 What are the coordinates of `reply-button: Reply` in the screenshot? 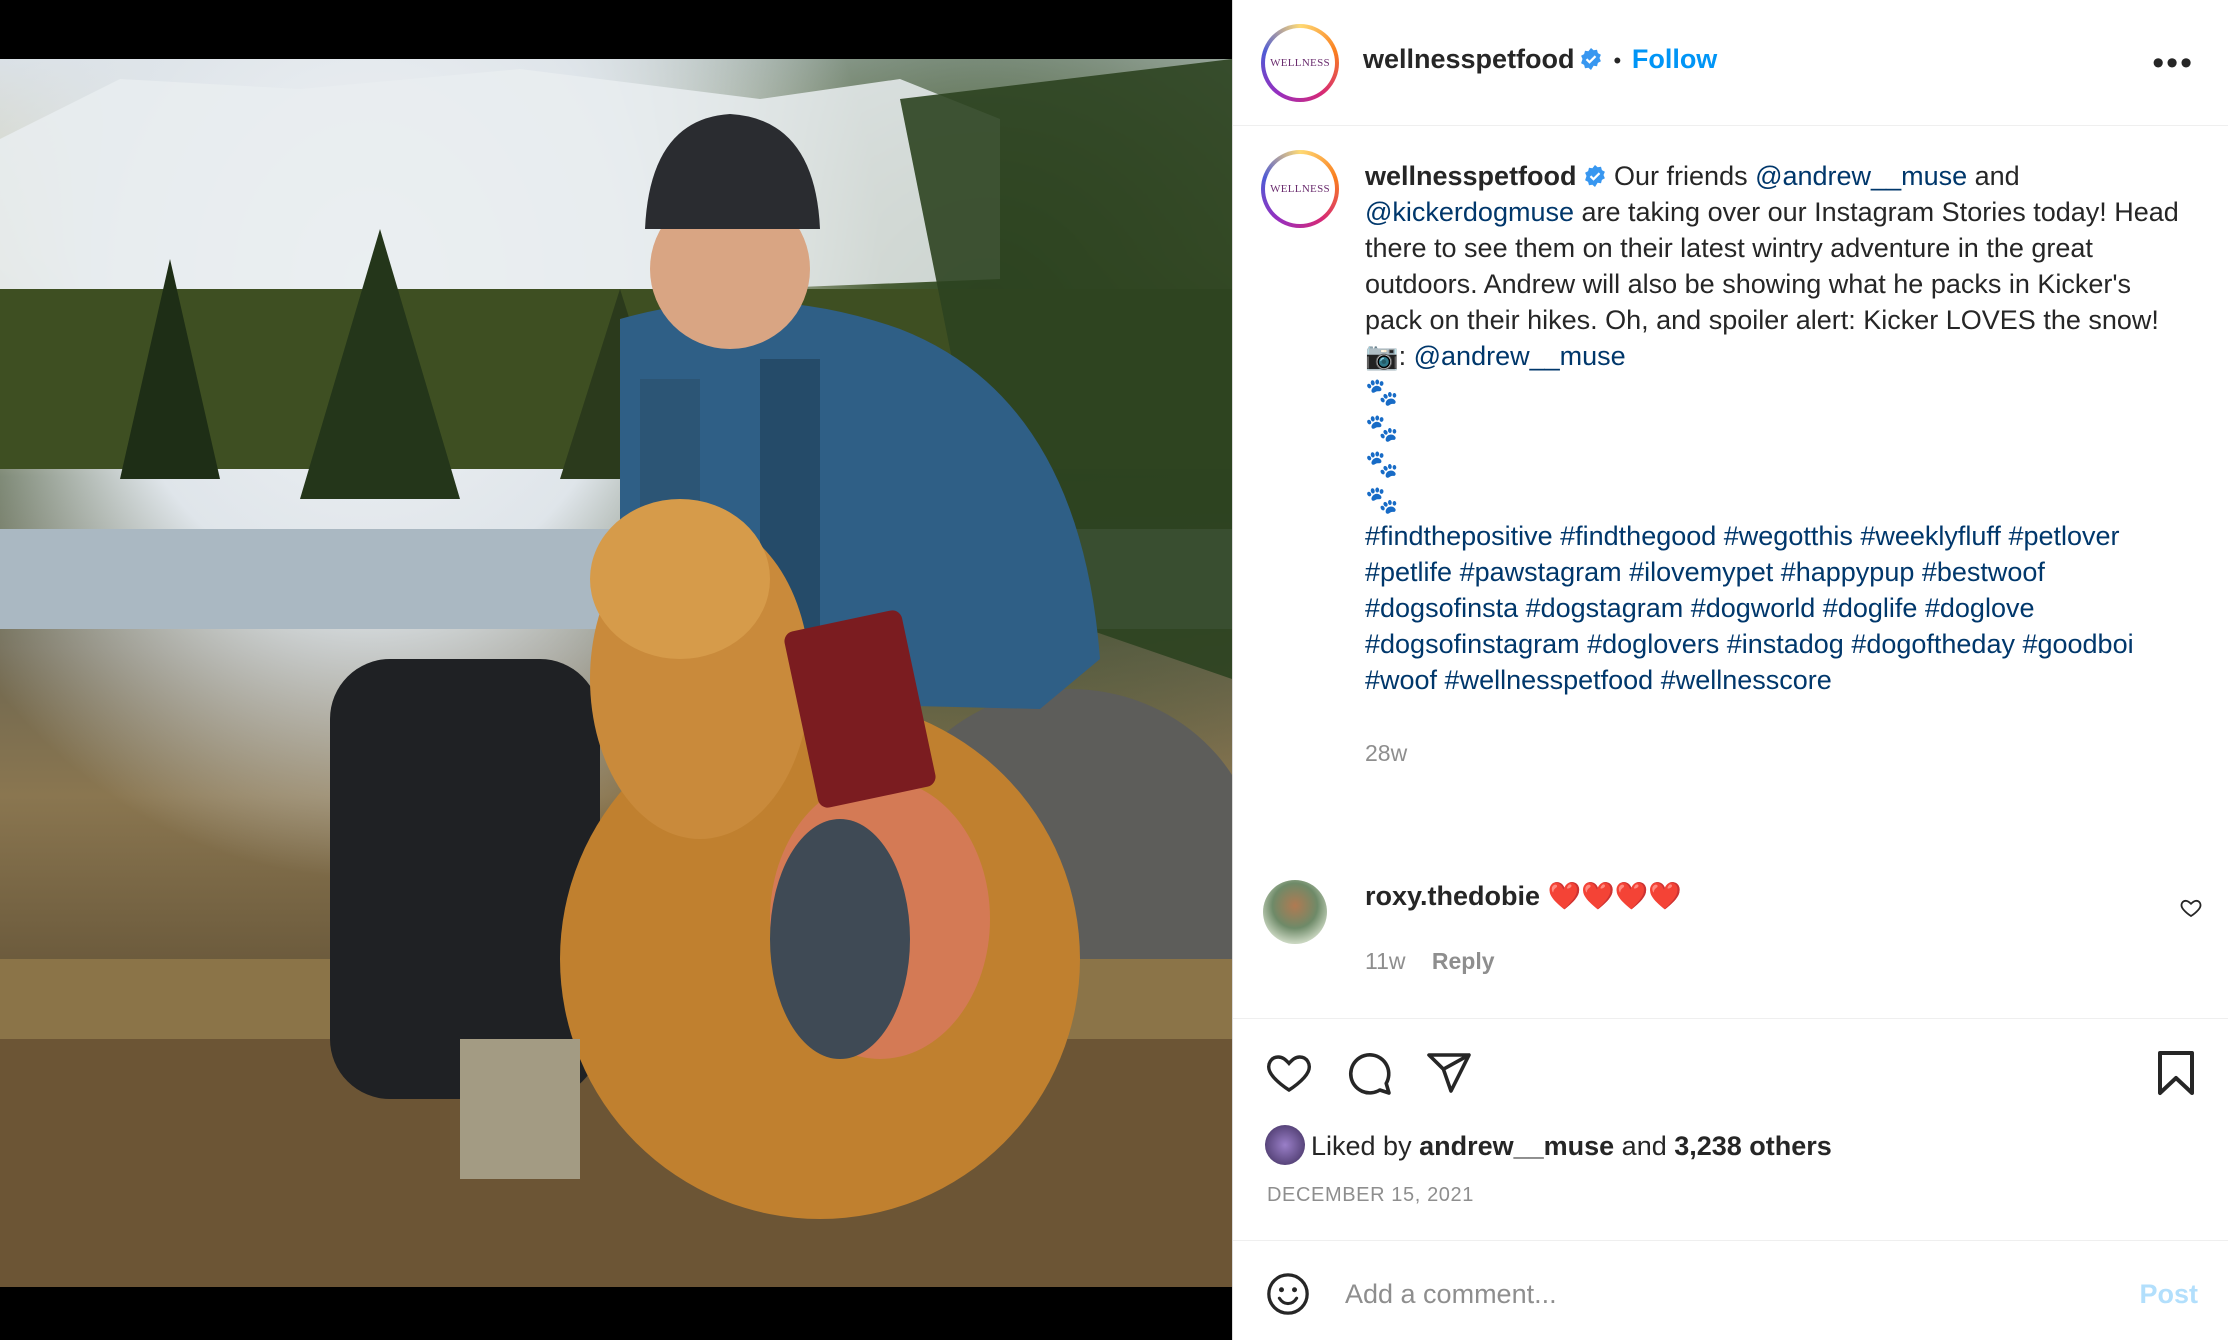 It's located at (1463, 961).